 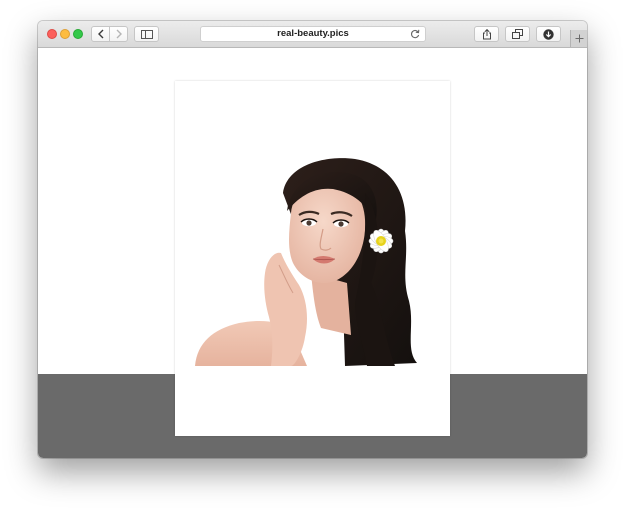 I want to click on sidebar-icon, so click(x=146, y=34).